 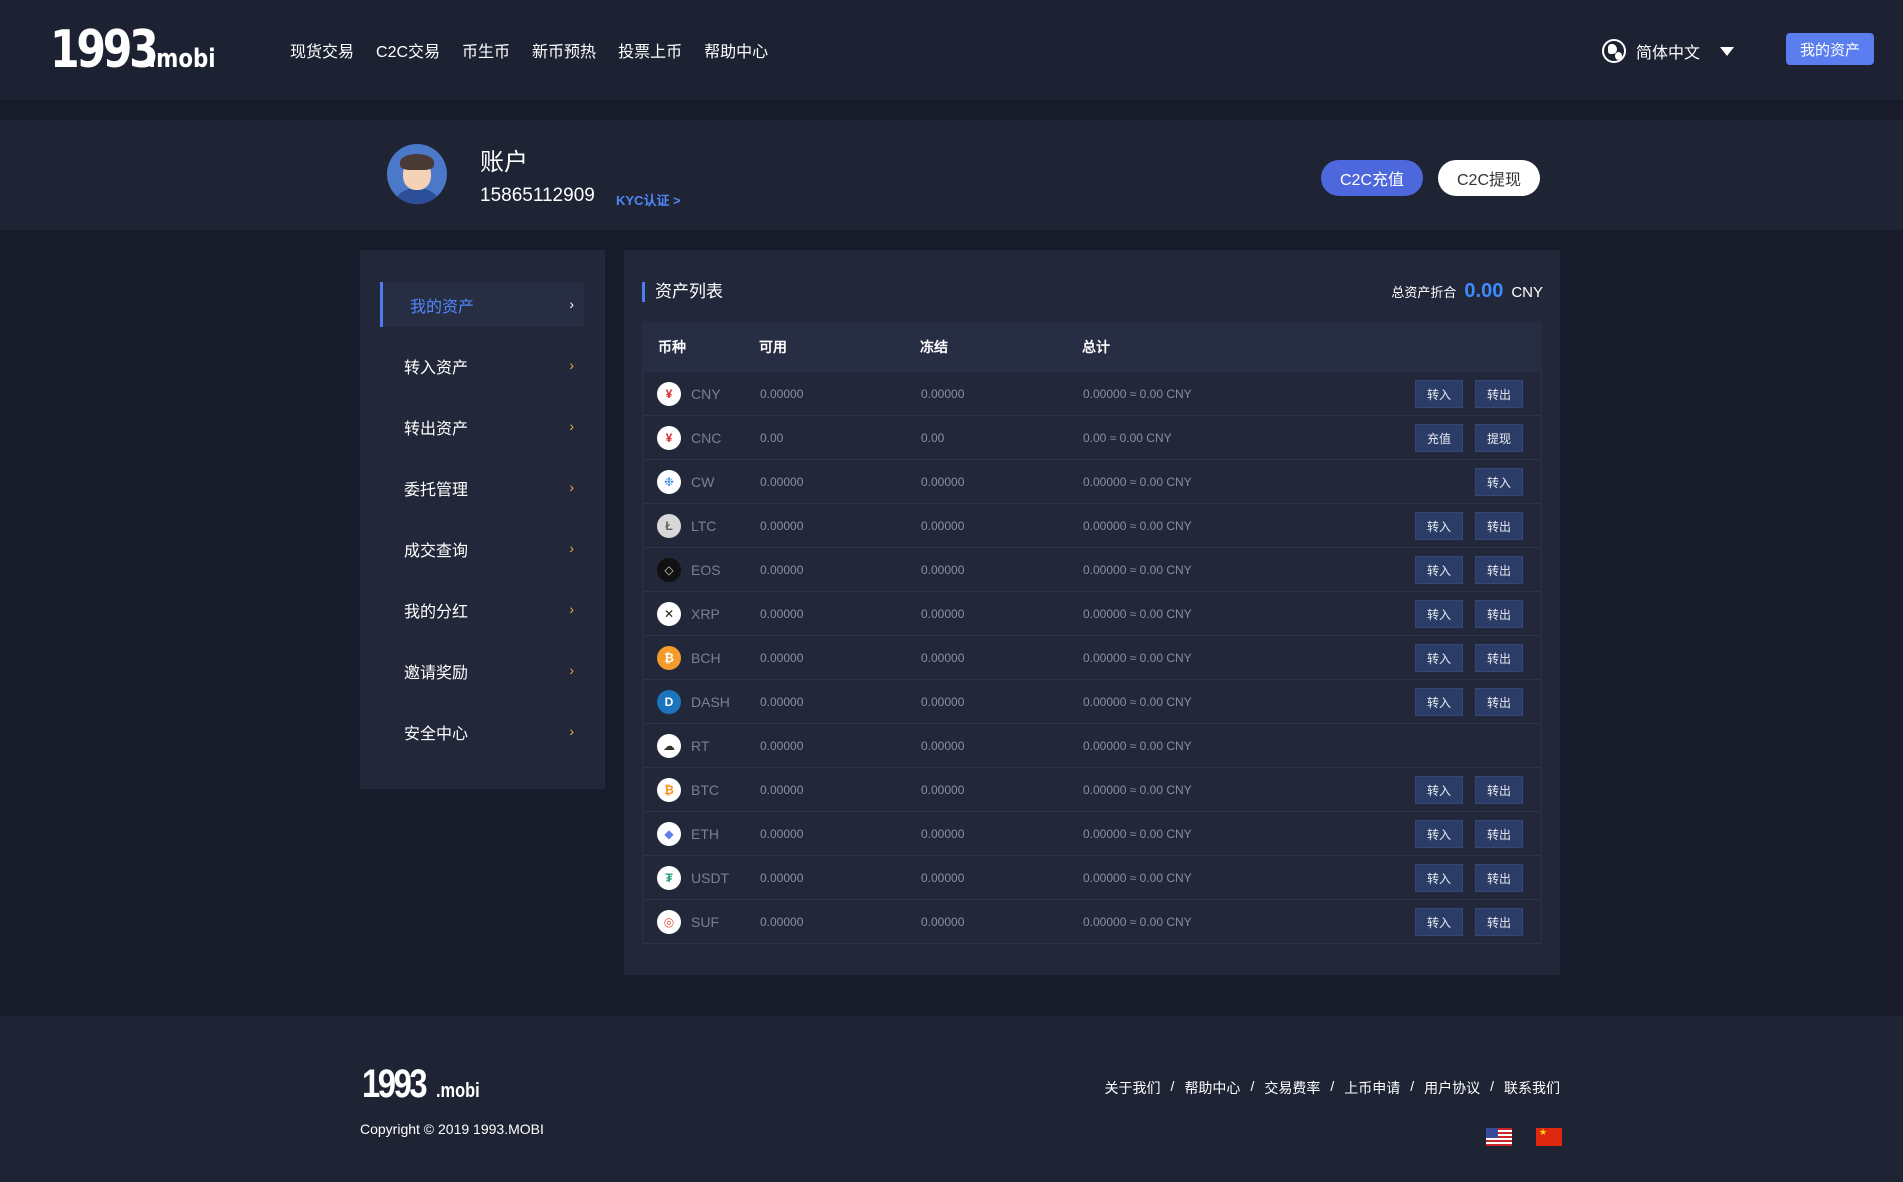 I want to click on language-selector: 简体中文, so click(x=1668, y=51).